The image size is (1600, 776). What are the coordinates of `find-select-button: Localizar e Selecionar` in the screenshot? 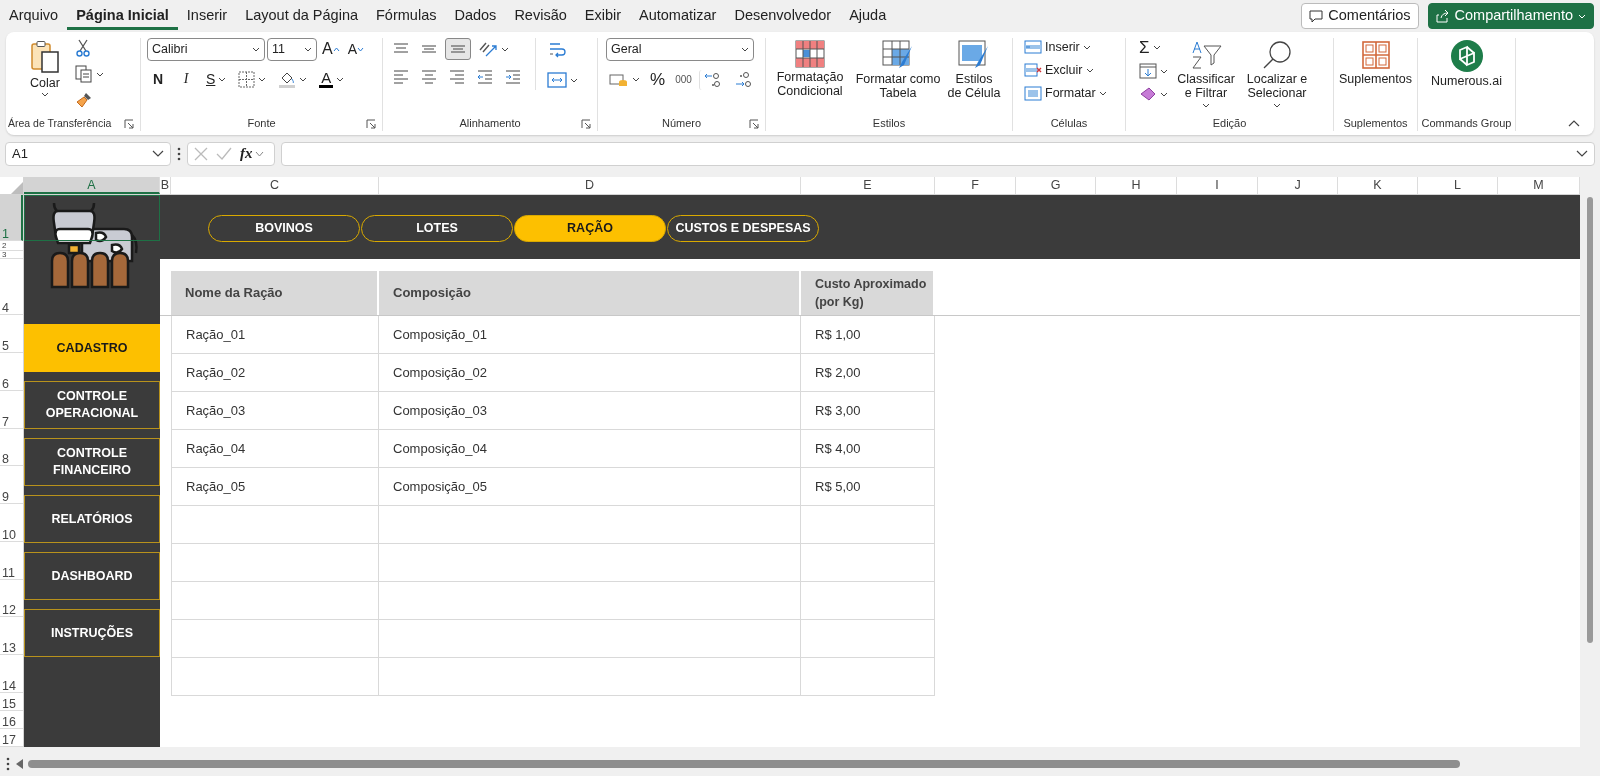 It's located at (1277, 74).